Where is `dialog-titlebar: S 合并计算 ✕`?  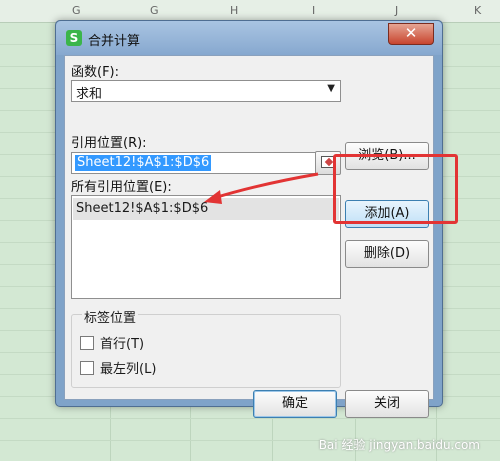 dialog-titlebar: S 合并计算 ✕ is located at coordinates (249, 38).